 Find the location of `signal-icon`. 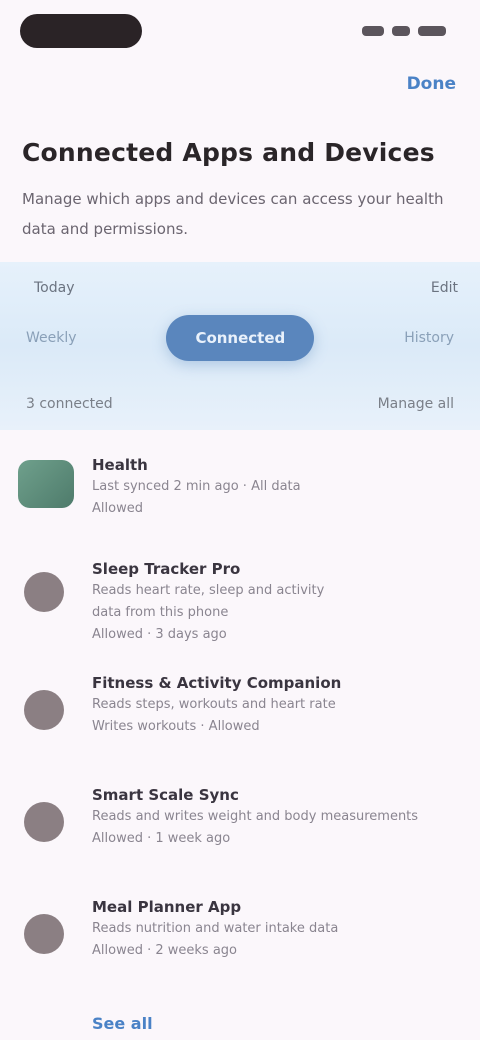

signal-icon is located at coordinates (373, 31).